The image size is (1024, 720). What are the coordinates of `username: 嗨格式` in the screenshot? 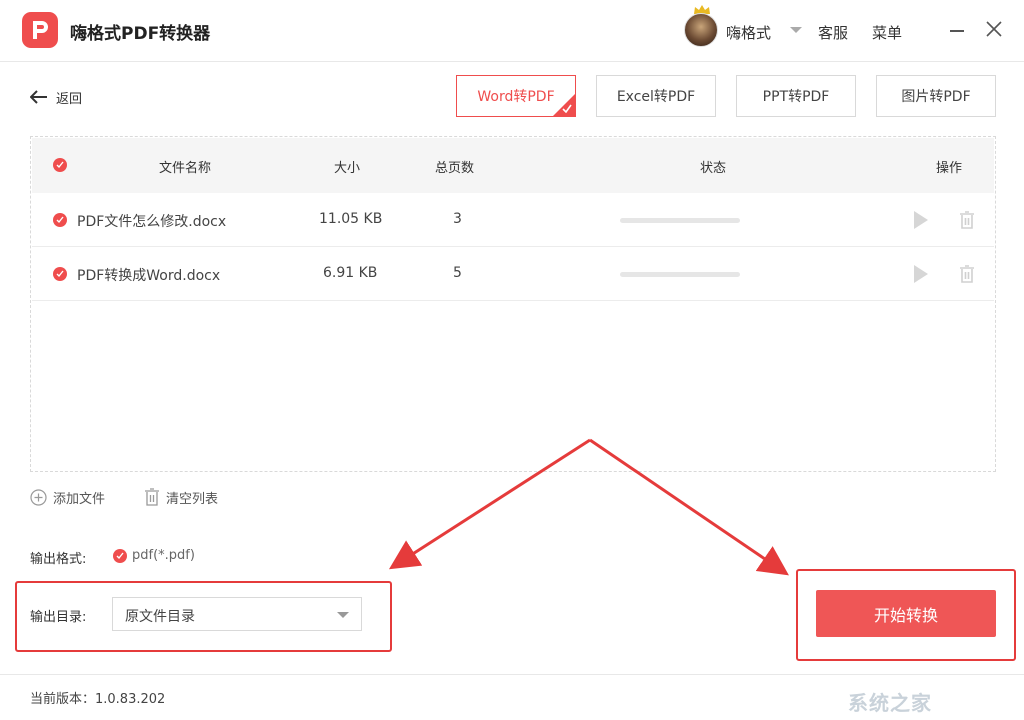 It's located at (748, 32).